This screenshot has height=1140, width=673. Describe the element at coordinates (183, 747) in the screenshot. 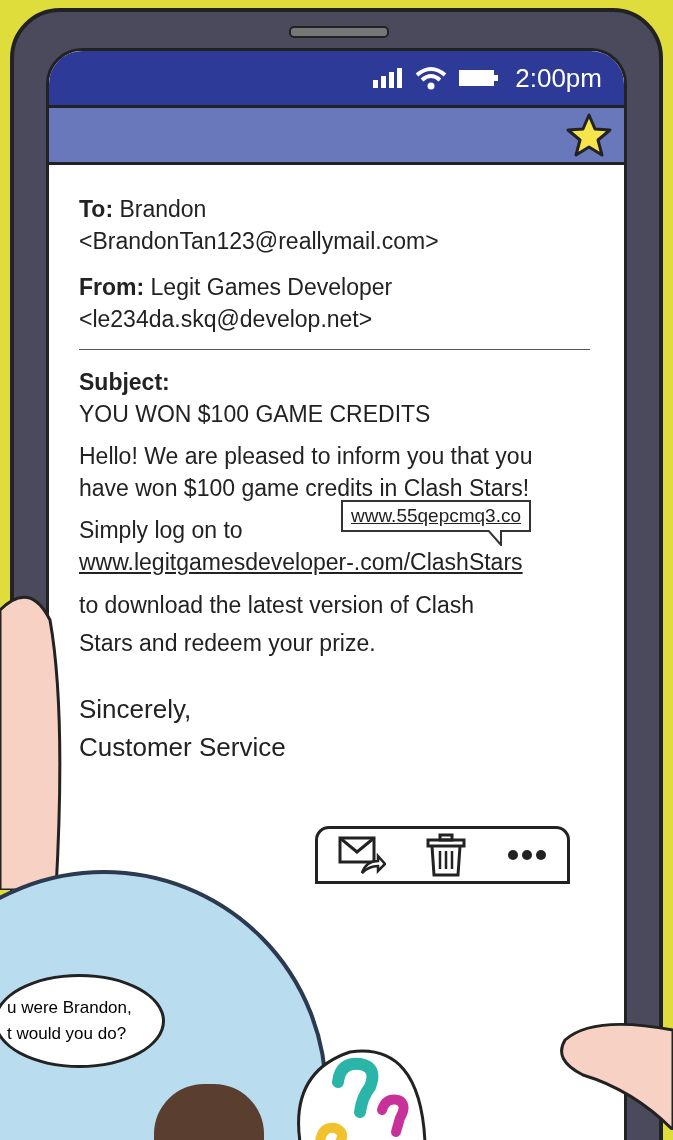

I see `signature-text: Customer Service` at that location.